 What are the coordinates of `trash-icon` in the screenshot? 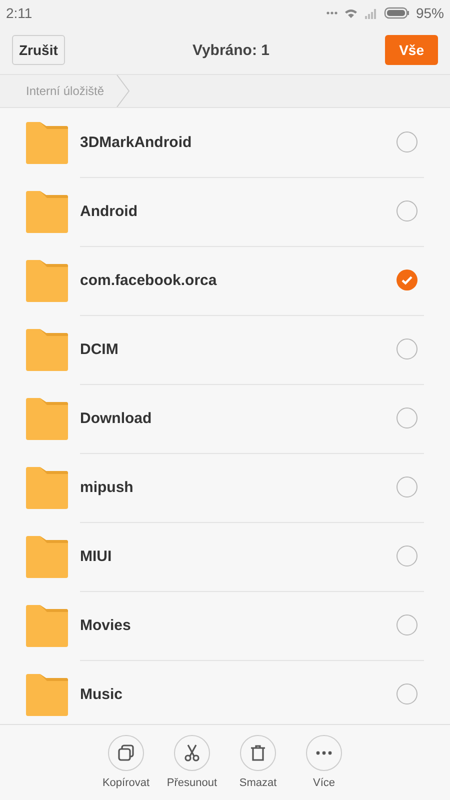 It's located at (258, 753).